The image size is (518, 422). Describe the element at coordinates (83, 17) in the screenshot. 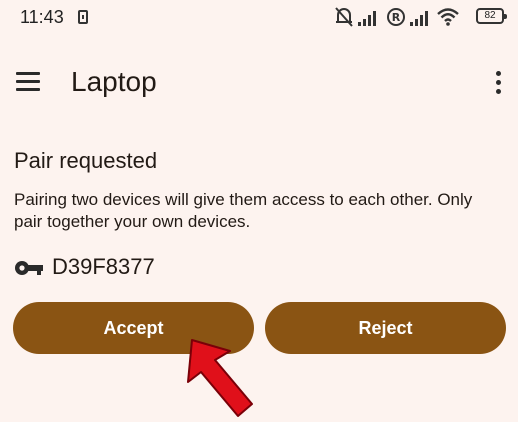

I see `notification-icon` at that location.